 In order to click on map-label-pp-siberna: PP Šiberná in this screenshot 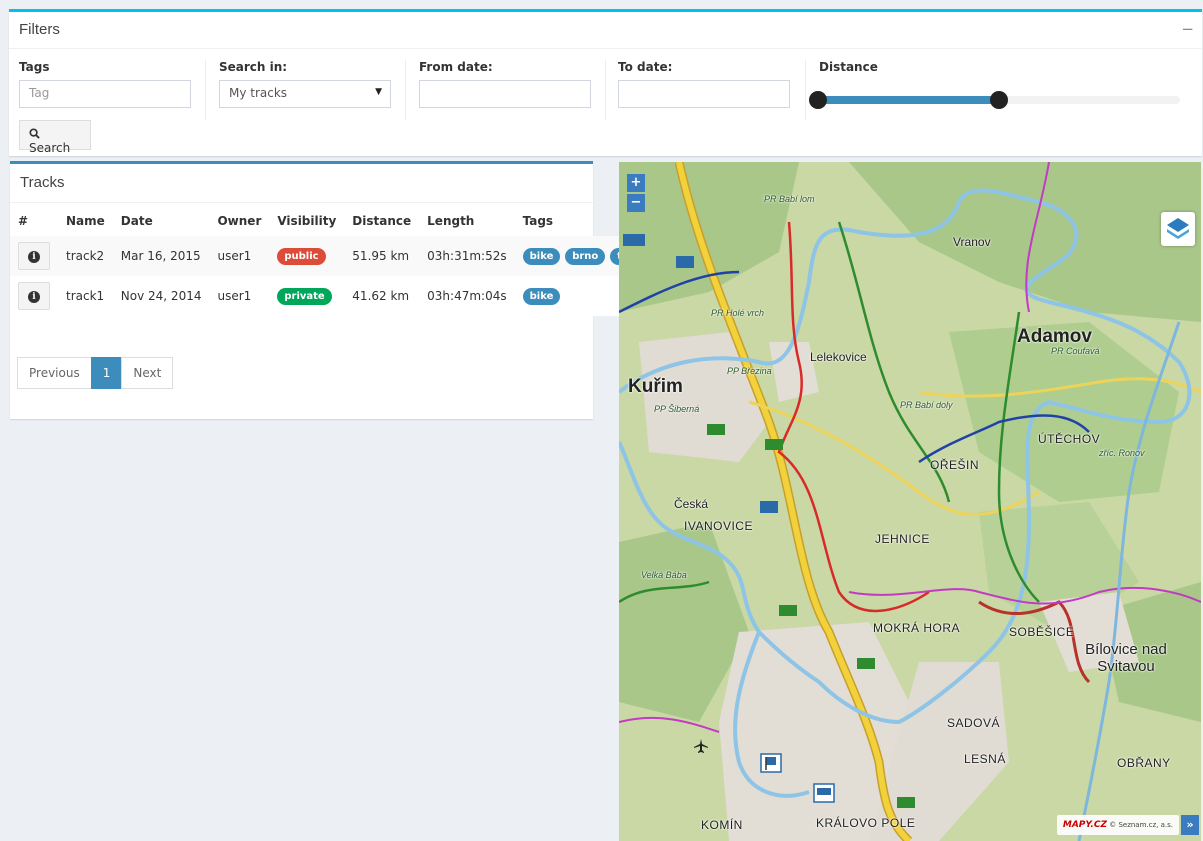, I will do `click(677, 409)`.